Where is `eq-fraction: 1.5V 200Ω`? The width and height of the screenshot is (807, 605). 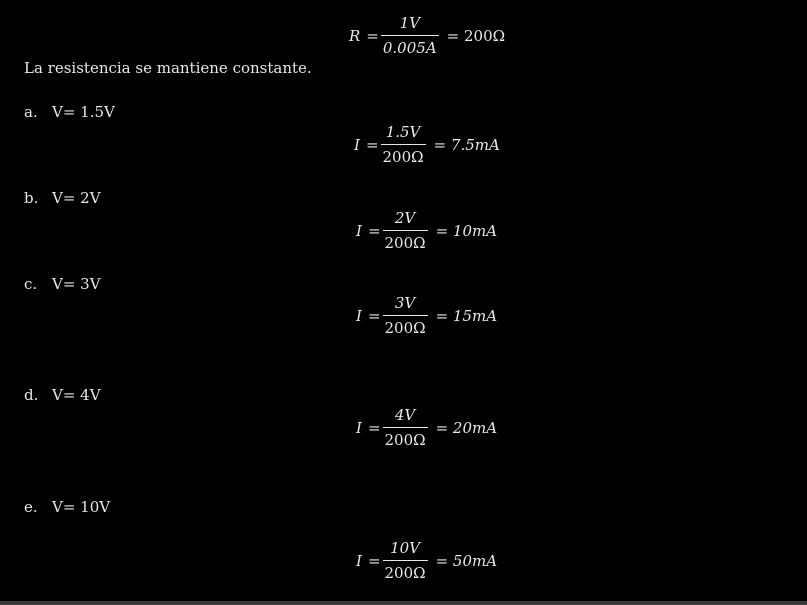 eq-fraction: 1.5V 200Ω is located at coordinates (403, 144).